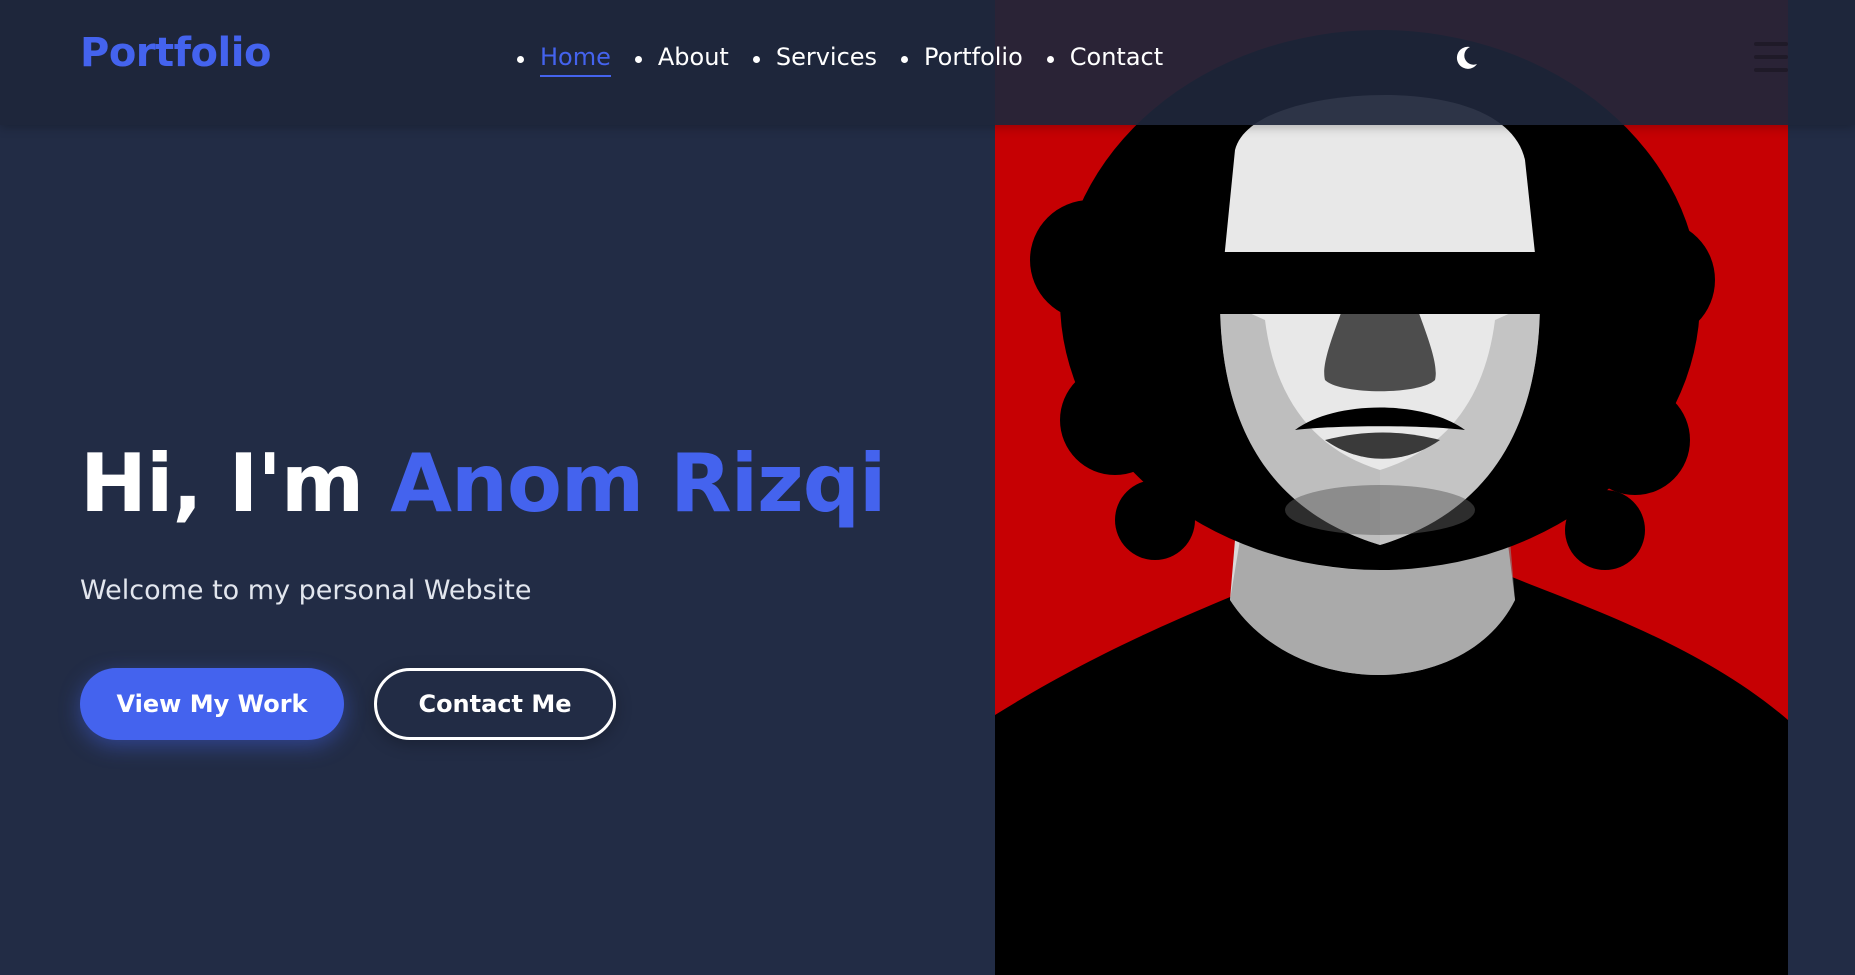  What do you see at coordinates (973, 60) in the screenshot?
I see `nav-link-portfolio: Portfolio` at bounding box center [973, 60].